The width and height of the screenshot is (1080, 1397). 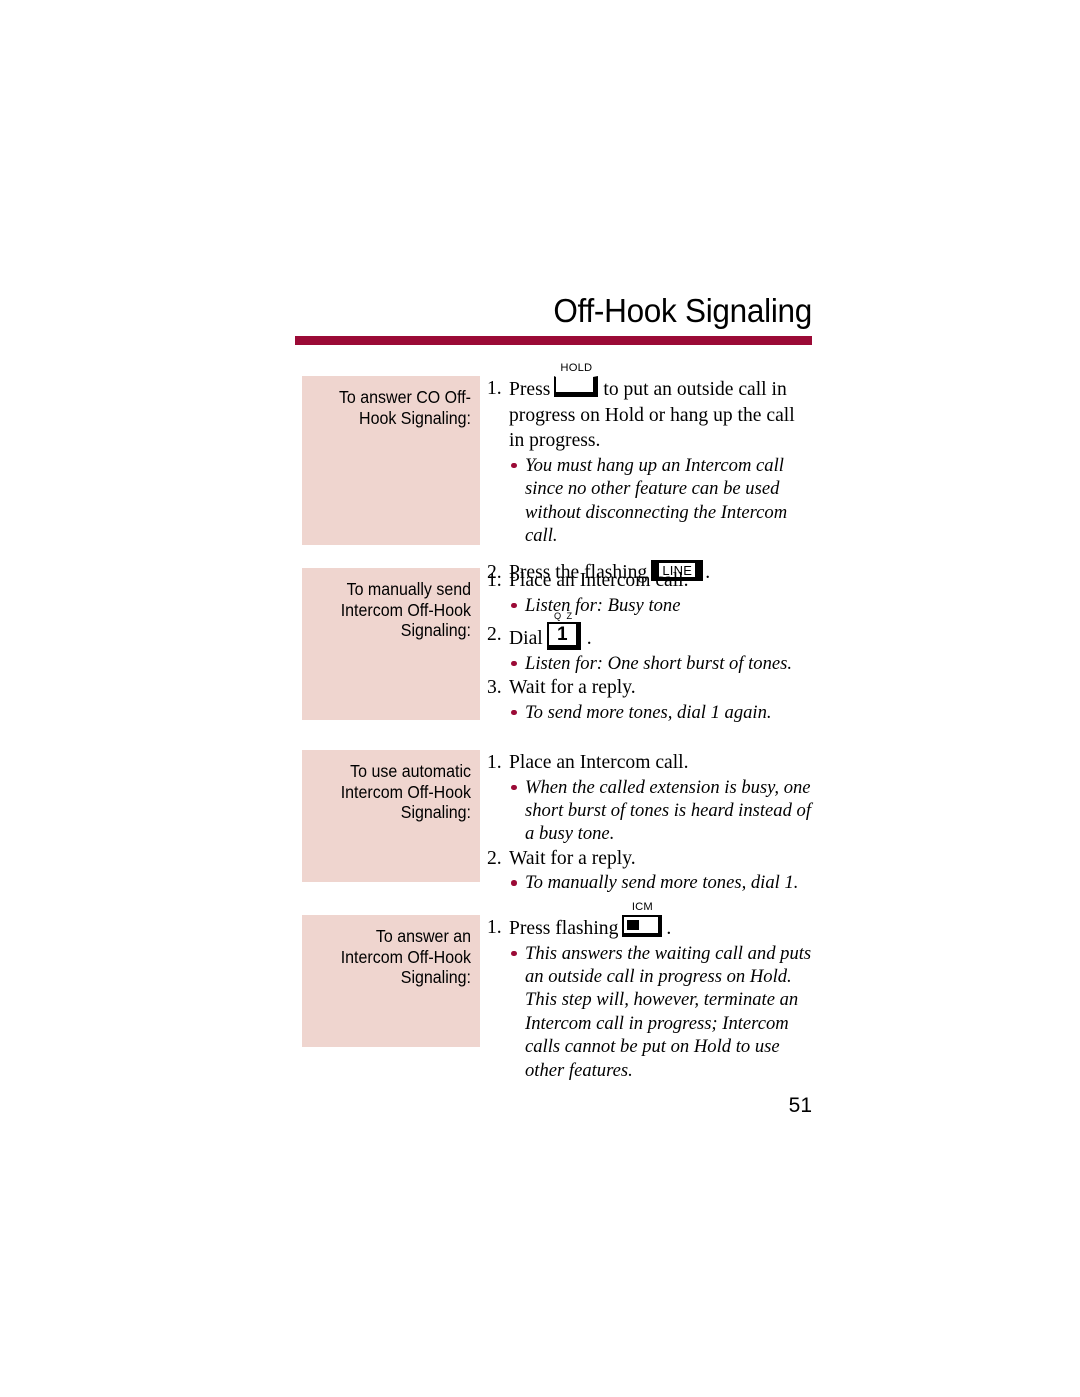 I want to click on page-title: Off-Hook Signaling, so click(x=682, y=311).